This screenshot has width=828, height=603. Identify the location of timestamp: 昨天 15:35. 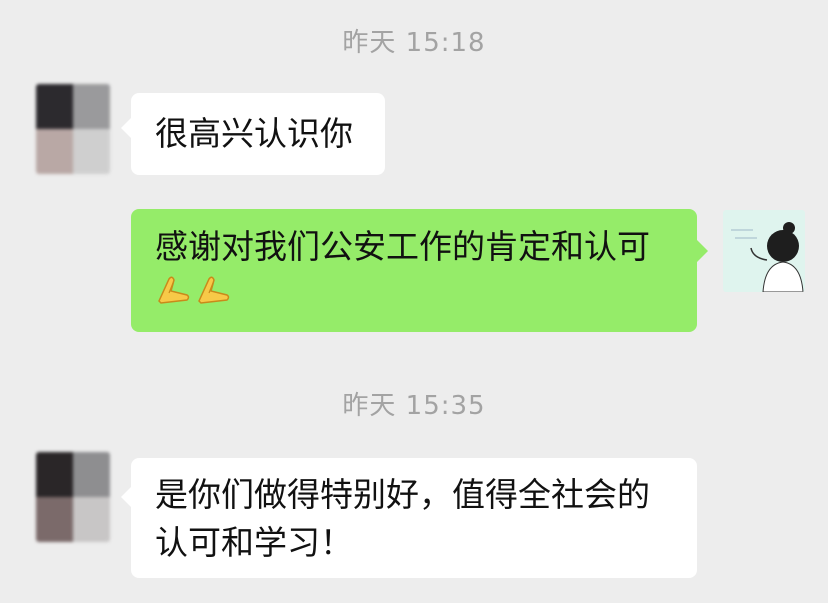
(414, 406).